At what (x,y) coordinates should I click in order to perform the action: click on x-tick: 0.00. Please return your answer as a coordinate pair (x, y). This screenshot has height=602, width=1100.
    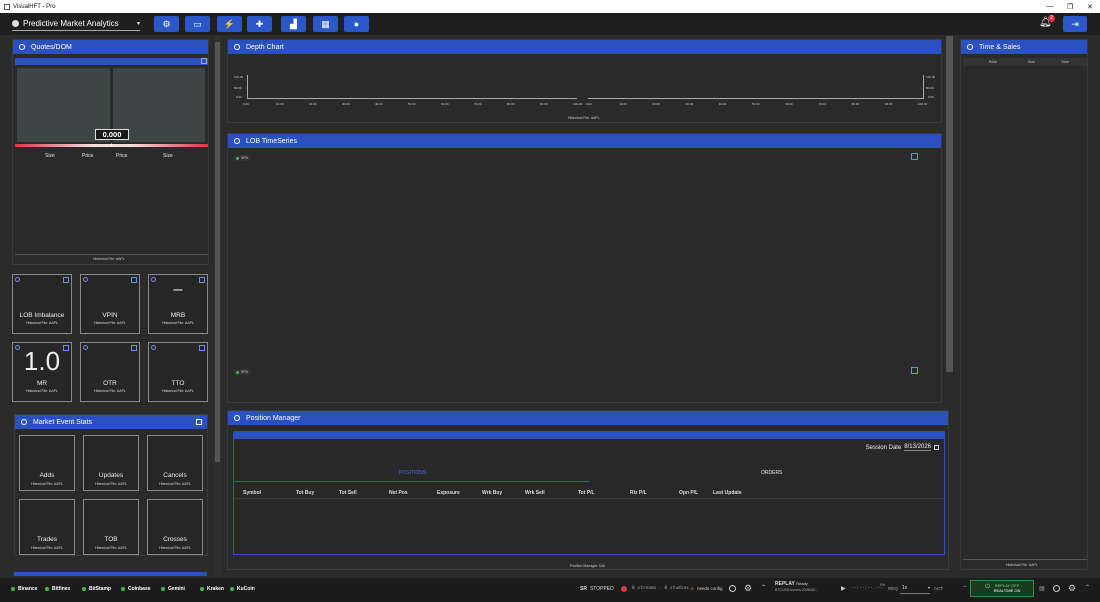
    Looking at the image, I should click on (246, 104).